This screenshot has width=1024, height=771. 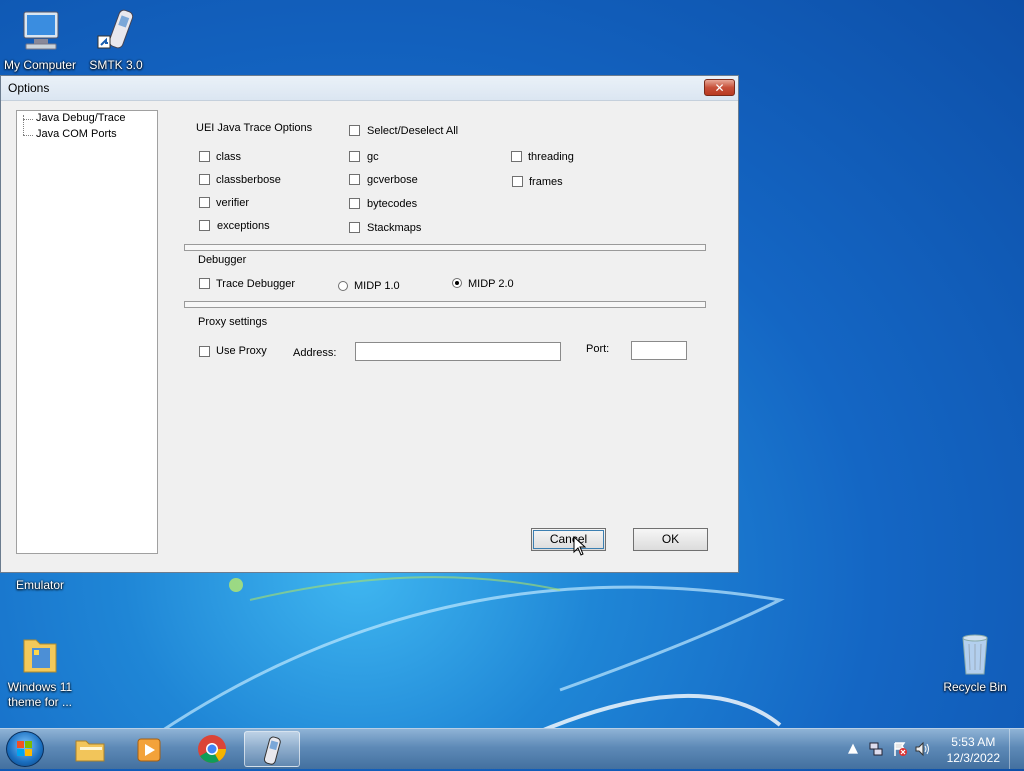 I want to click on taskbar: ▲ 5:53 AM 12/3/2022, so click(x=512, y=748).